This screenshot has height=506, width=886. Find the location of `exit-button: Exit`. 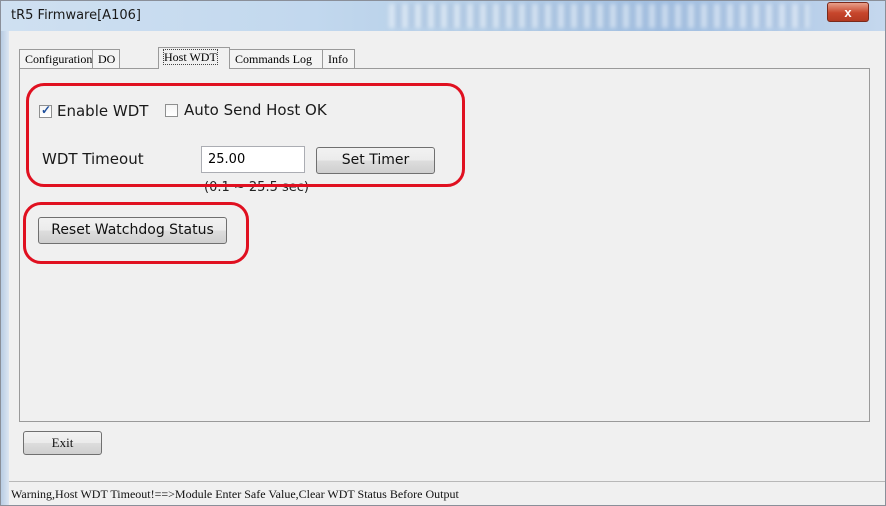

exit-button: Exit is located at coordinates (62, 443).